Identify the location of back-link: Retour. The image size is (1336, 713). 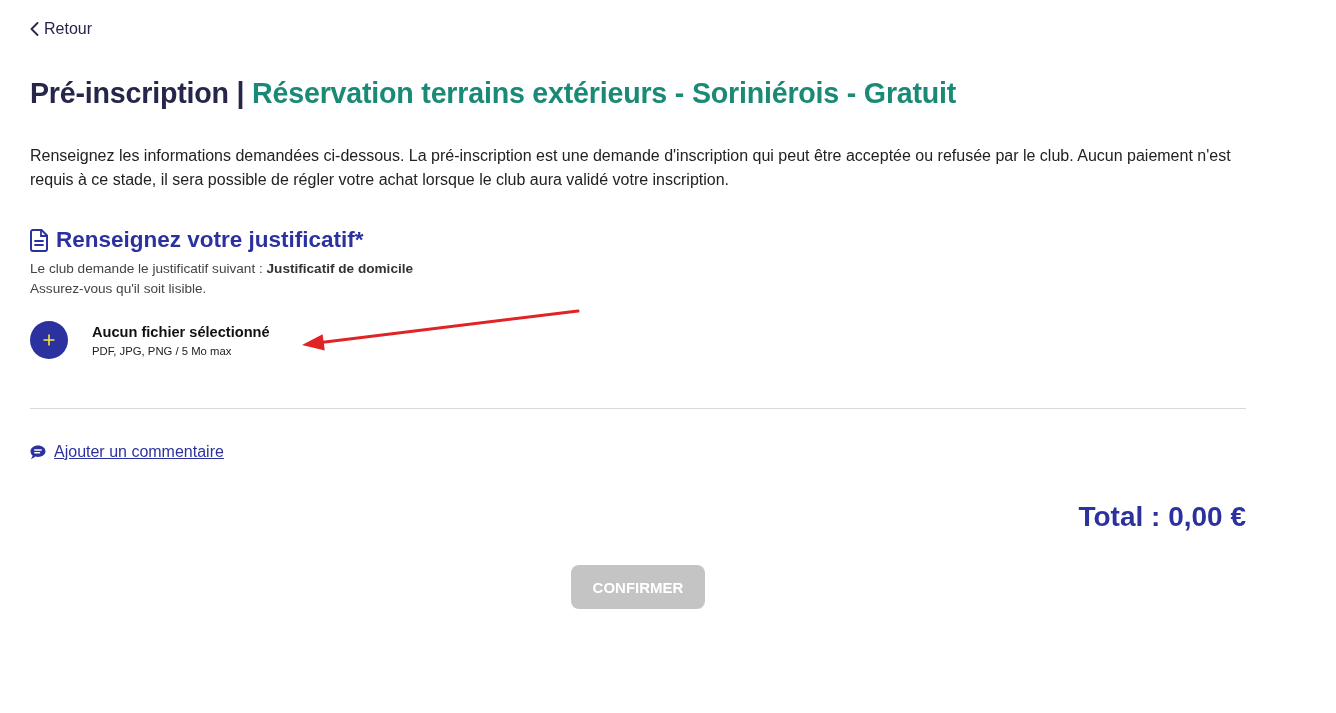
(61, 29).